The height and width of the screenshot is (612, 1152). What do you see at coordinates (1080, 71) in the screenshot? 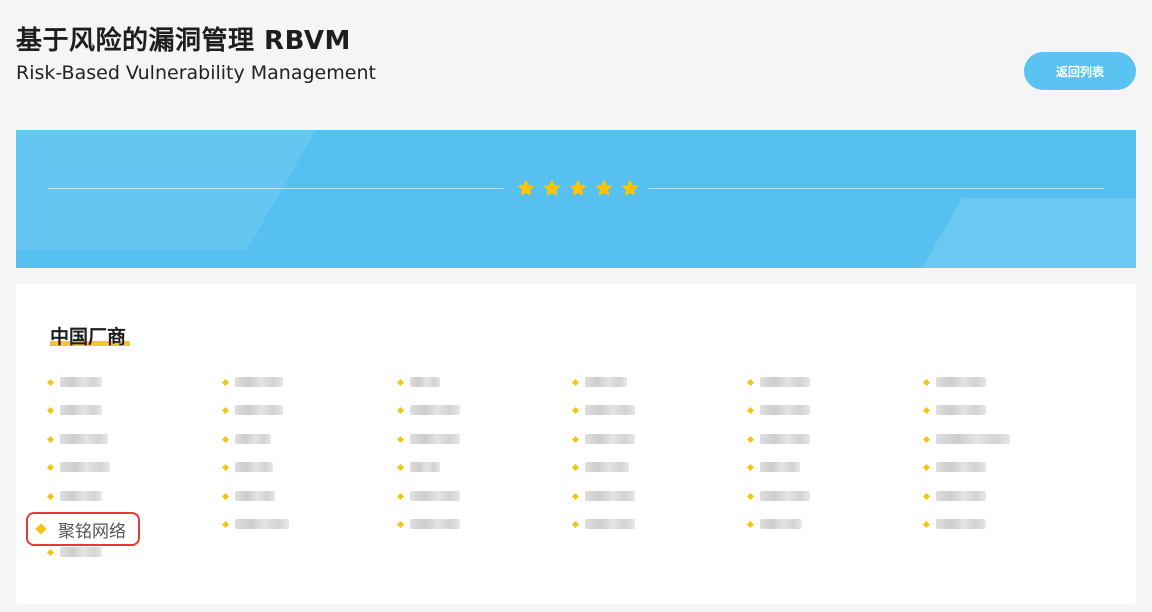
I see `back-to-list-button: 返回列表` at bounding box center [1080, 71].